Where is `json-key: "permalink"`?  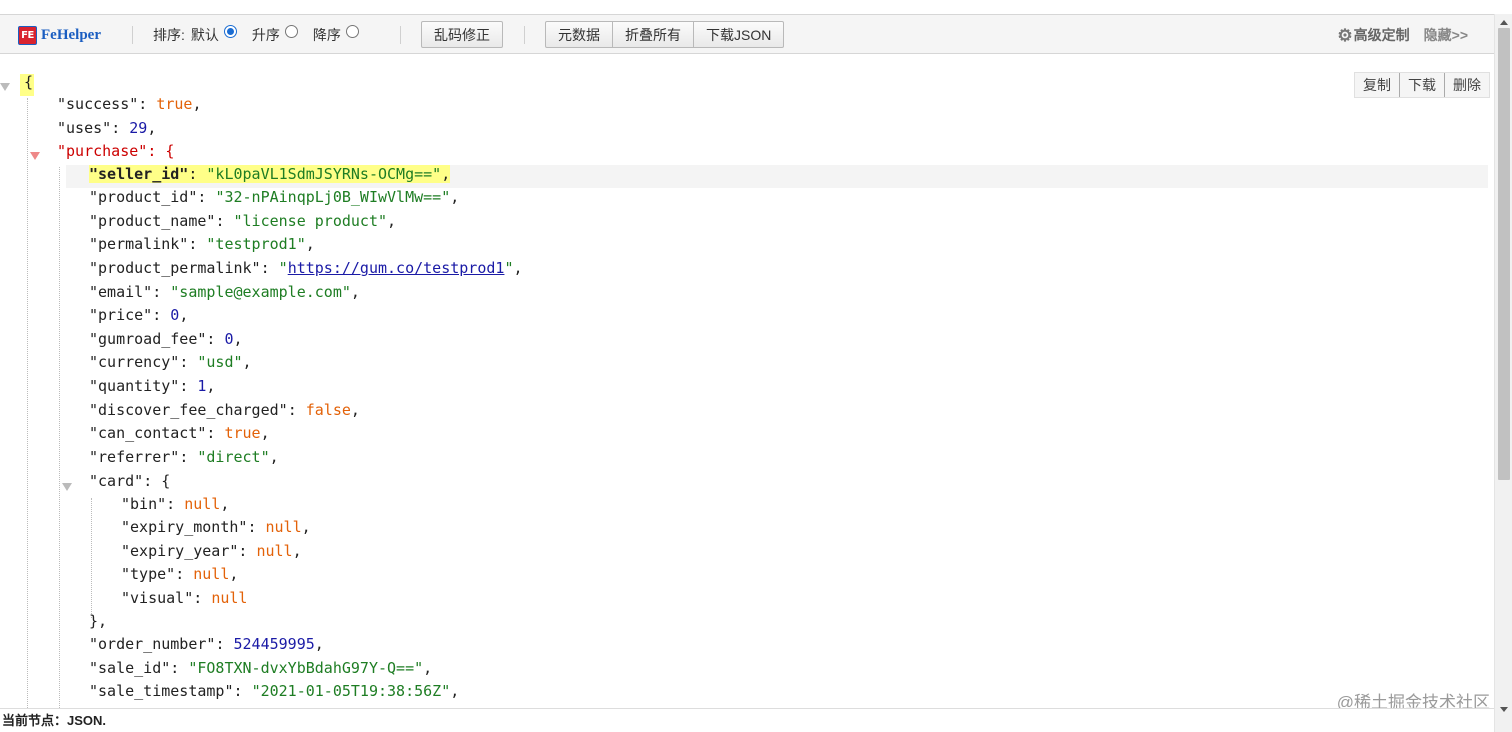
json-key: "permalink" is located at coordinates (139, 244).